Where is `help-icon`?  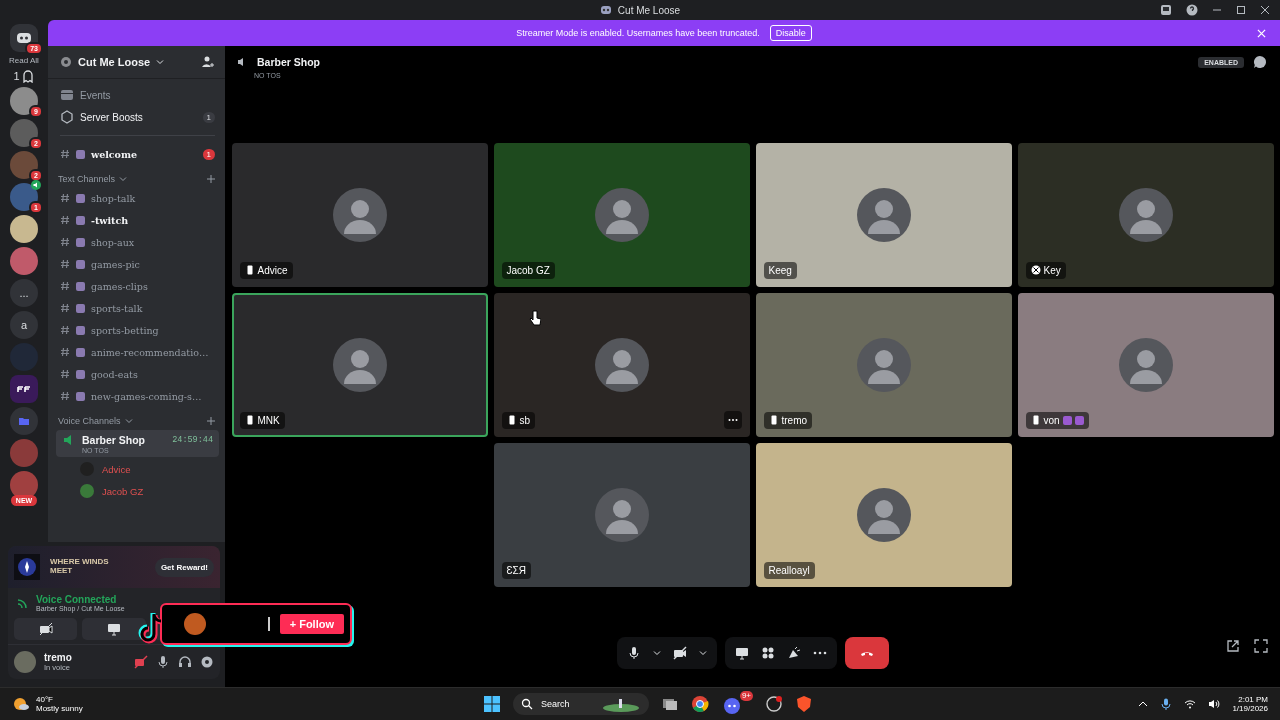
help-icon is located at coordinates (1192, 10).